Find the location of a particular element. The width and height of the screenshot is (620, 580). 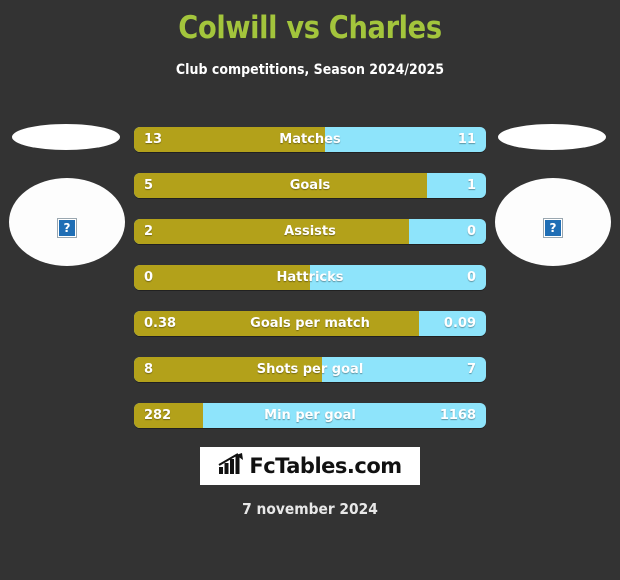

stat-label: Matches is located at coordinates (310, 139).